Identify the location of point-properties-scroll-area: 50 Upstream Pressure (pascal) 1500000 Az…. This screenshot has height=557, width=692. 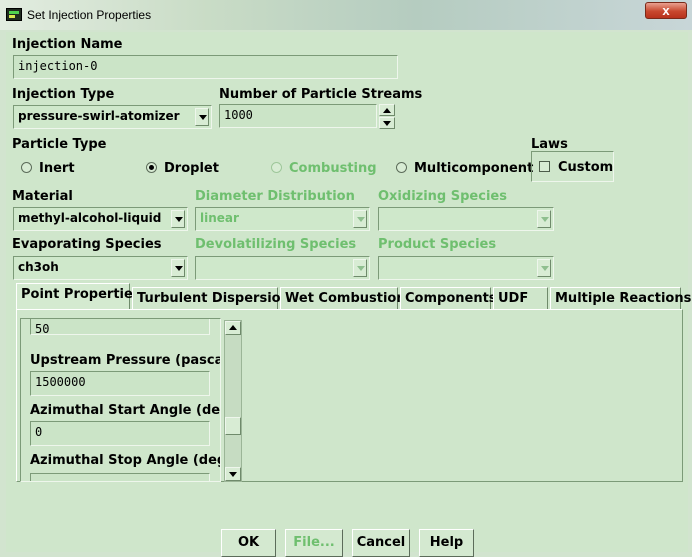
(120, 400).